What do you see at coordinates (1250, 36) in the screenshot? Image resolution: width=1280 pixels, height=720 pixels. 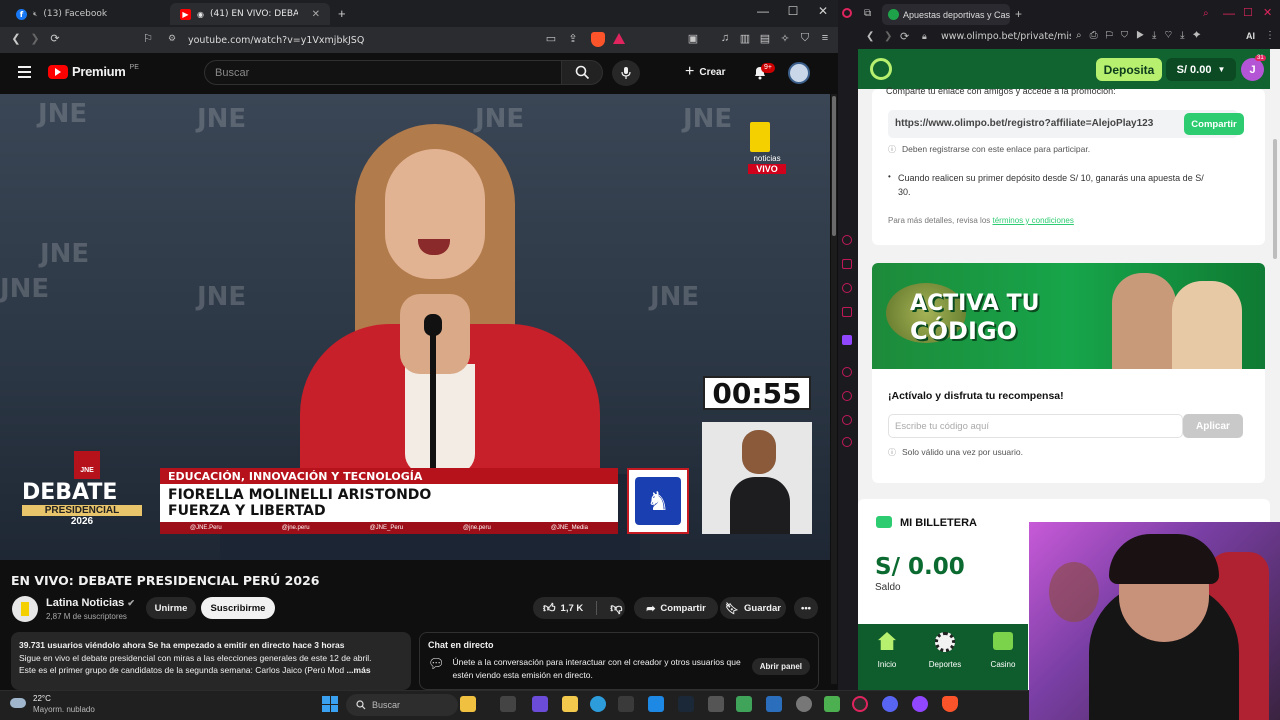 I see `ai-button: AI` at bounding box center [1250, 36].